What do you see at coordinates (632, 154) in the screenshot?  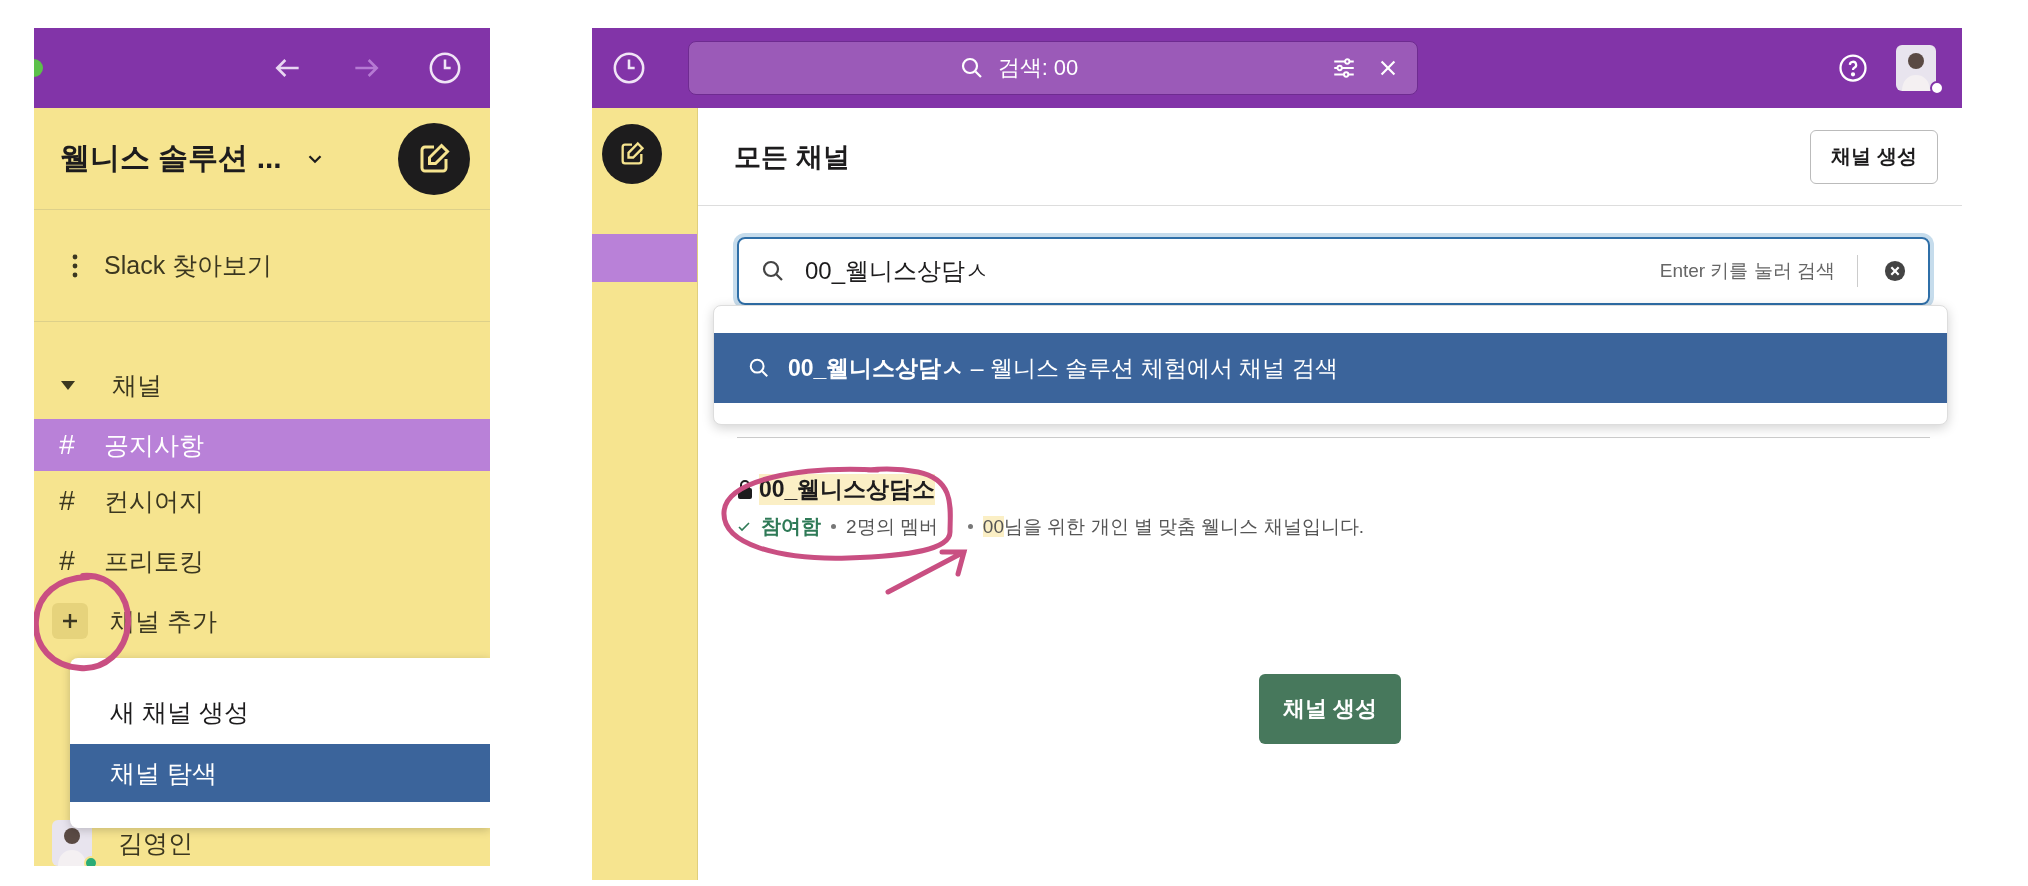 I see `compose-button` at bounding box center [632, 154].